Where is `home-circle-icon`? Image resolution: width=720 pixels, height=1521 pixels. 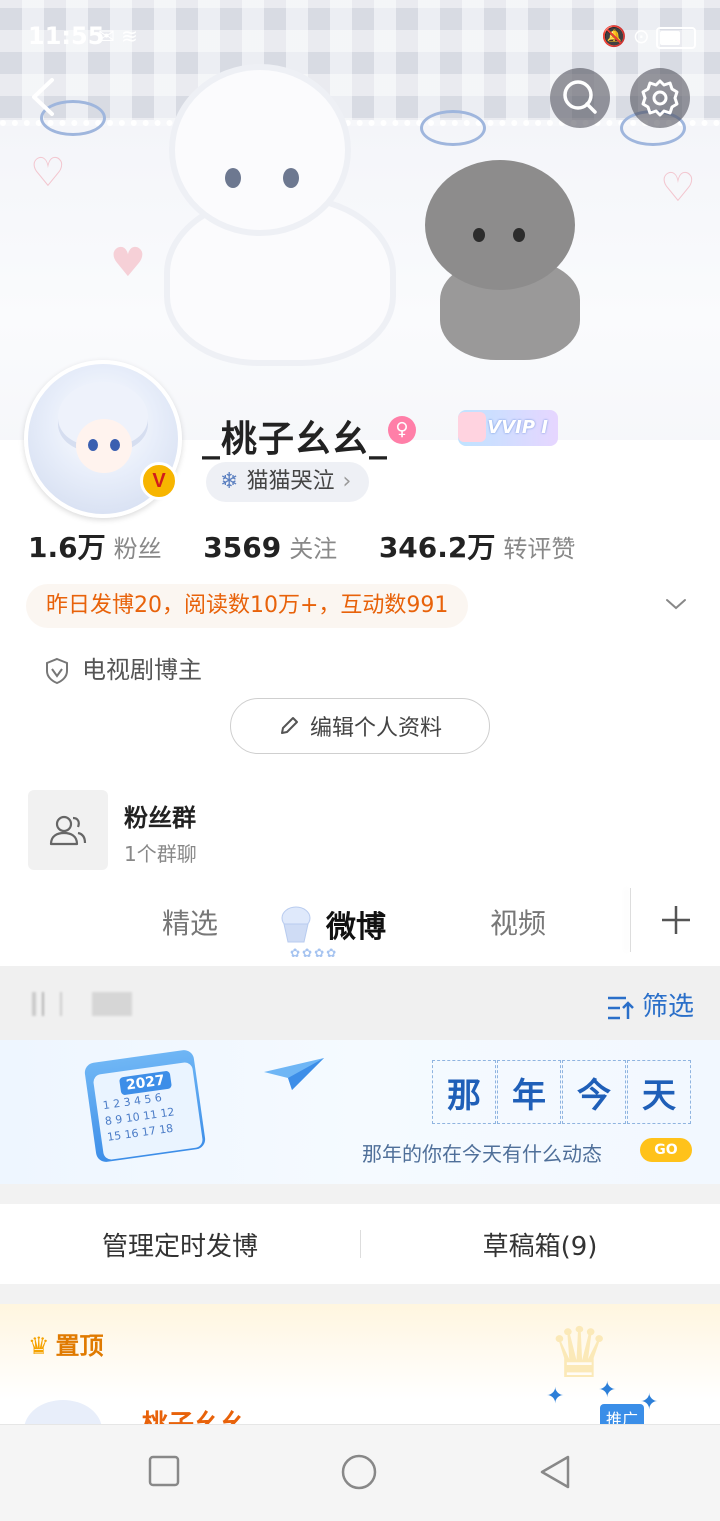
home-circle-icon is located at coordinates (359, 1472).